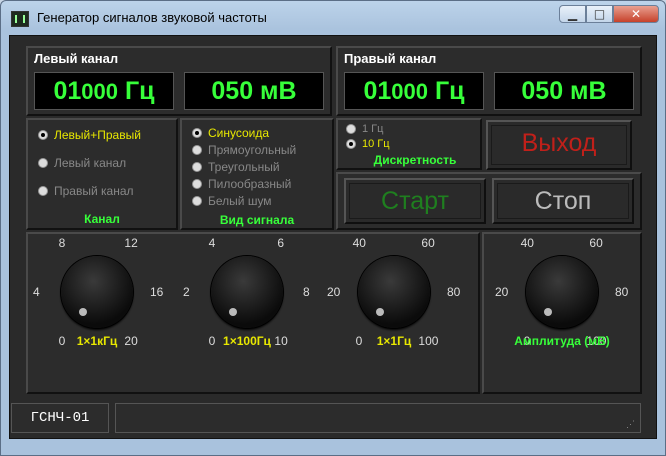  Describe the element at coordinates (376, 144) in the screenshot. I see `radio-label: 10 Гц` at that location.